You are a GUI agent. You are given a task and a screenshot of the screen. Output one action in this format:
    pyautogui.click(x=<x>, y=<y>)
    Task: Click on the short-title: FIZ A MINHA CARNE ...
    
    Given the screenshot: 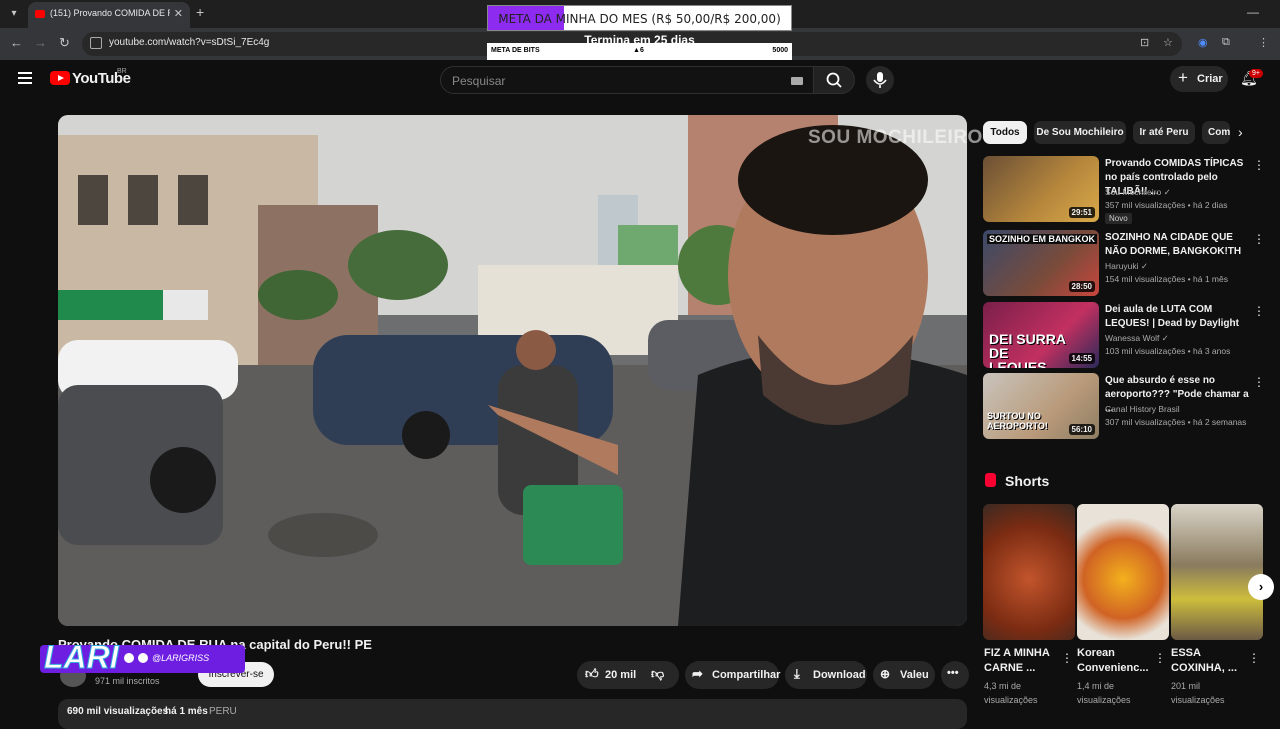 What is the action you would take?
    pyautogui.click(x=1022, y=661)
    